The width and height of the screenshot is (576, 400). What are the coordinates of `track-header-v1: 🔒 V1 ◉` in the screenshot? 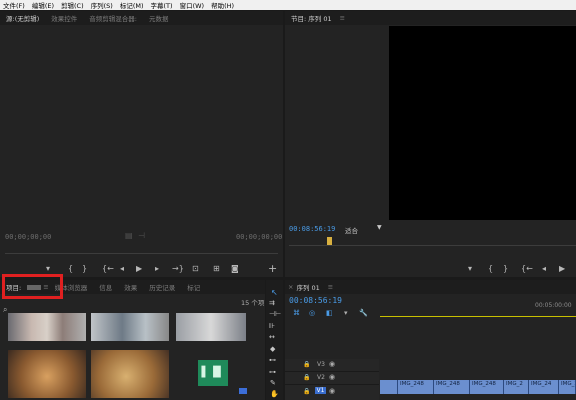 It's located at (332, 392).